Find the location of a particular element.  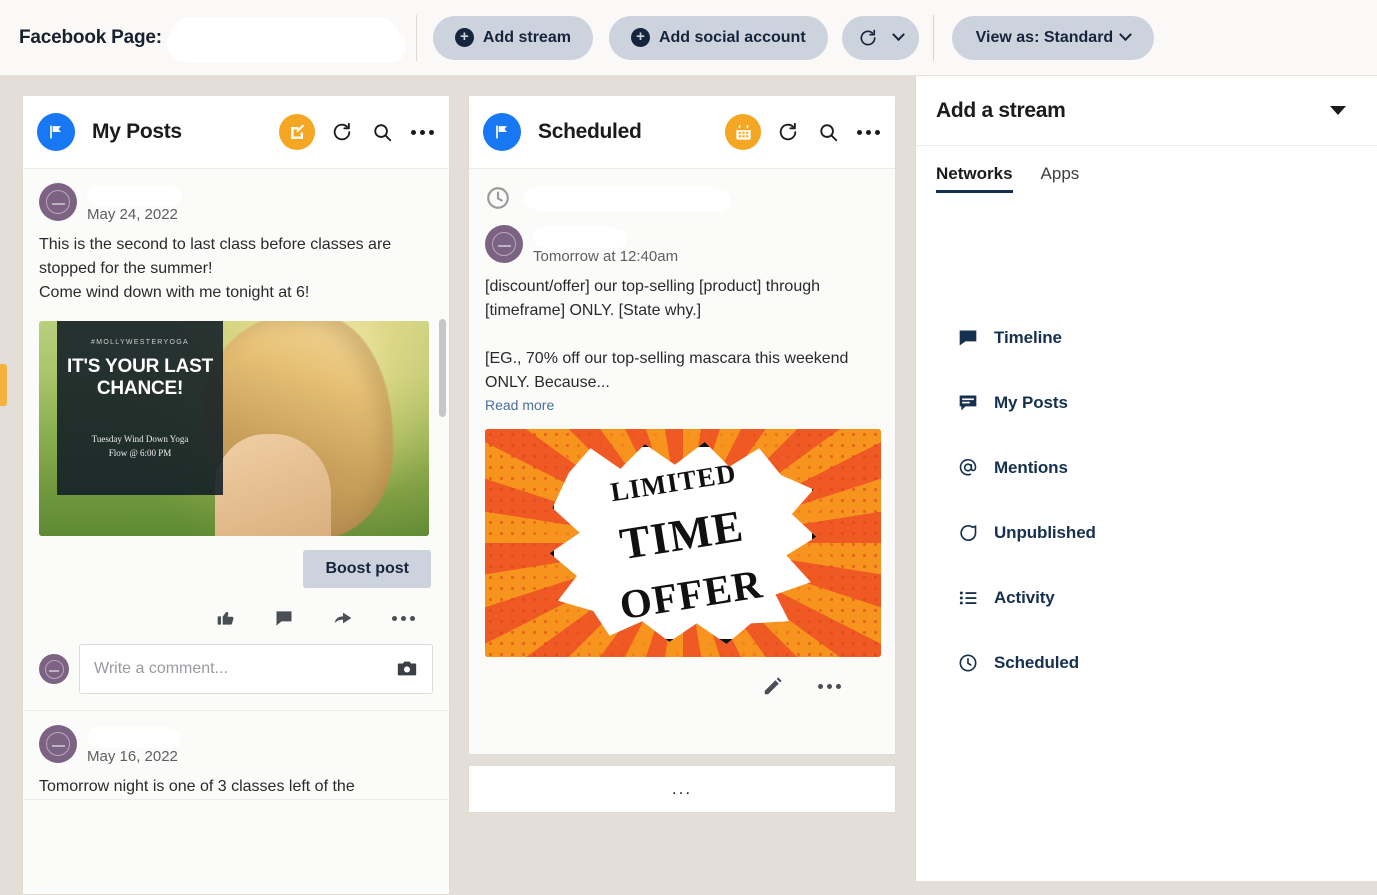

tab-networks: Networks is located at coordinates (974, 178).